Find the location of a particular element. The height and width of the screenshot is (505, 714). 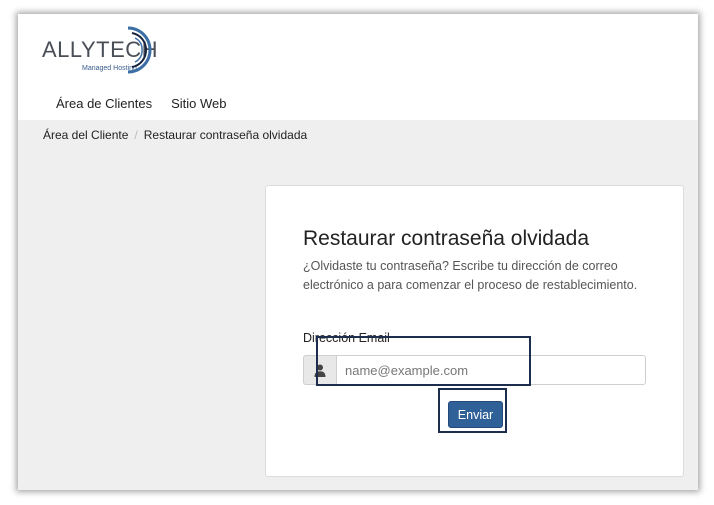

nav-item-client-area: Área de Clientes is located at coordinates (104, 103).